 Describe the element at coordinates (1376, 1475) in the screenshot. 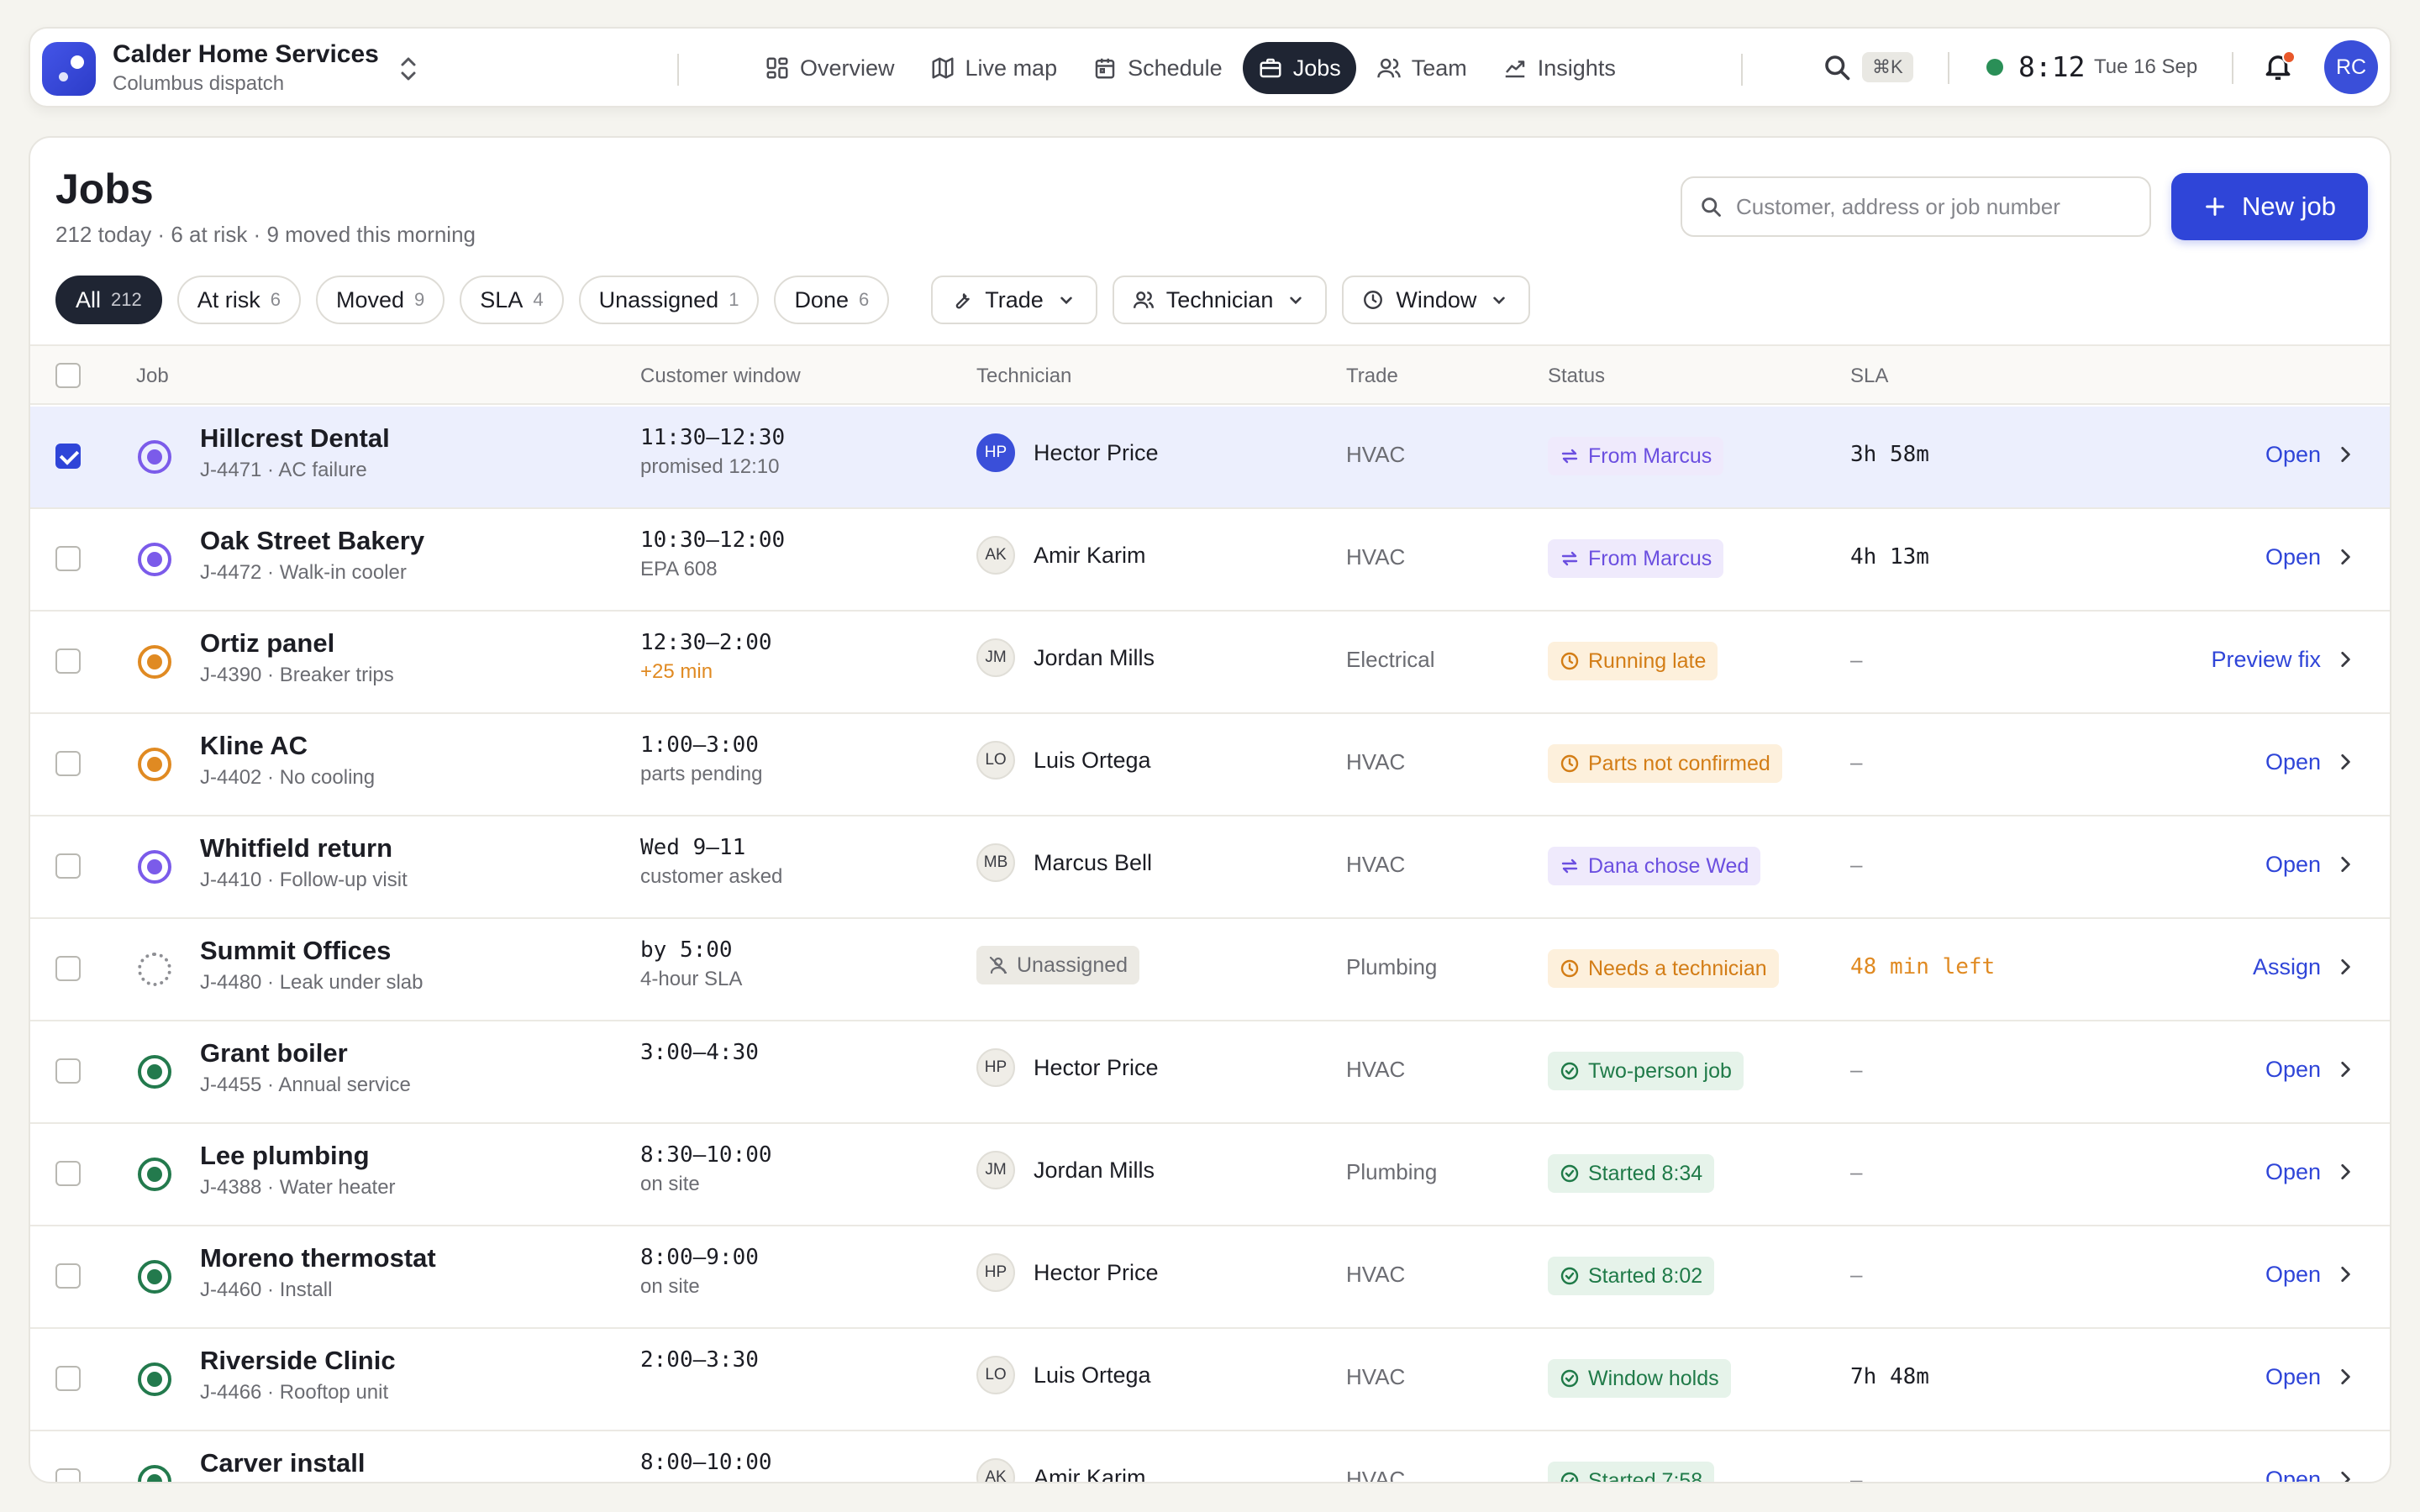

I see `trade: HVAC` at that location.